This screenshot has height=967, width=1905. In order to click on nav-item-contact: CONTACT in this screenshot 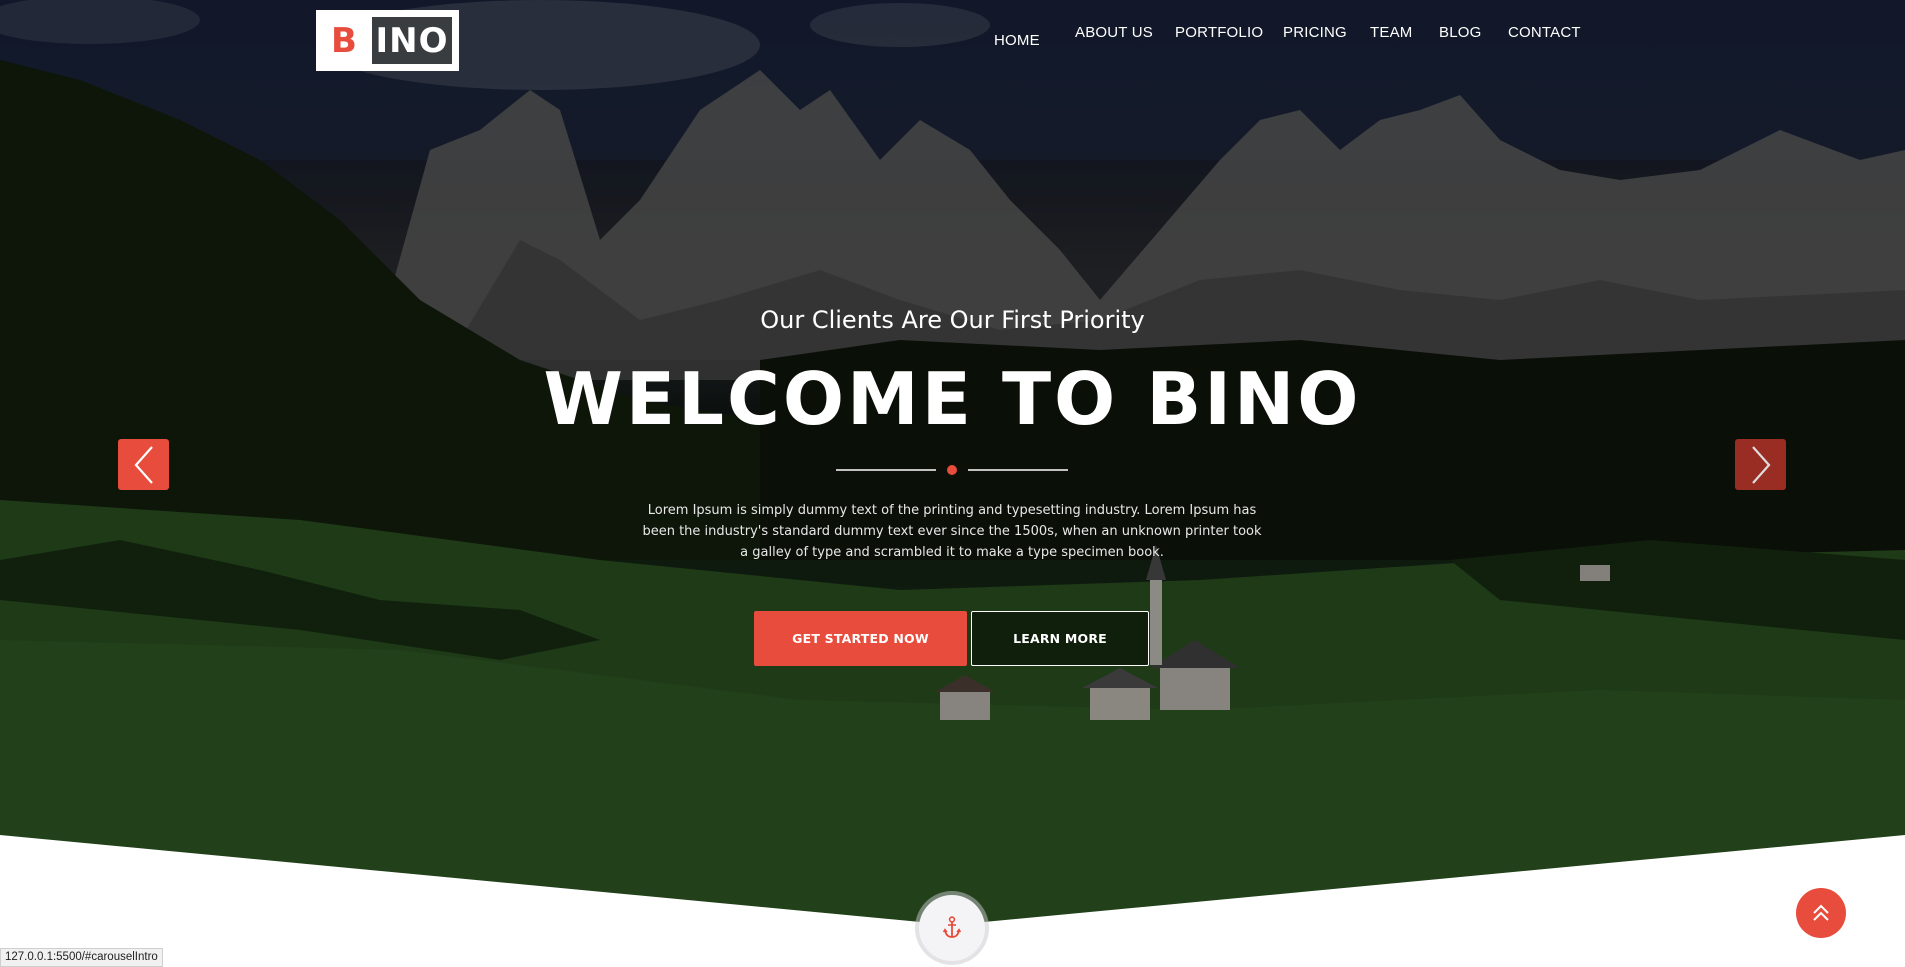, I will do `click(1544, 32)`.